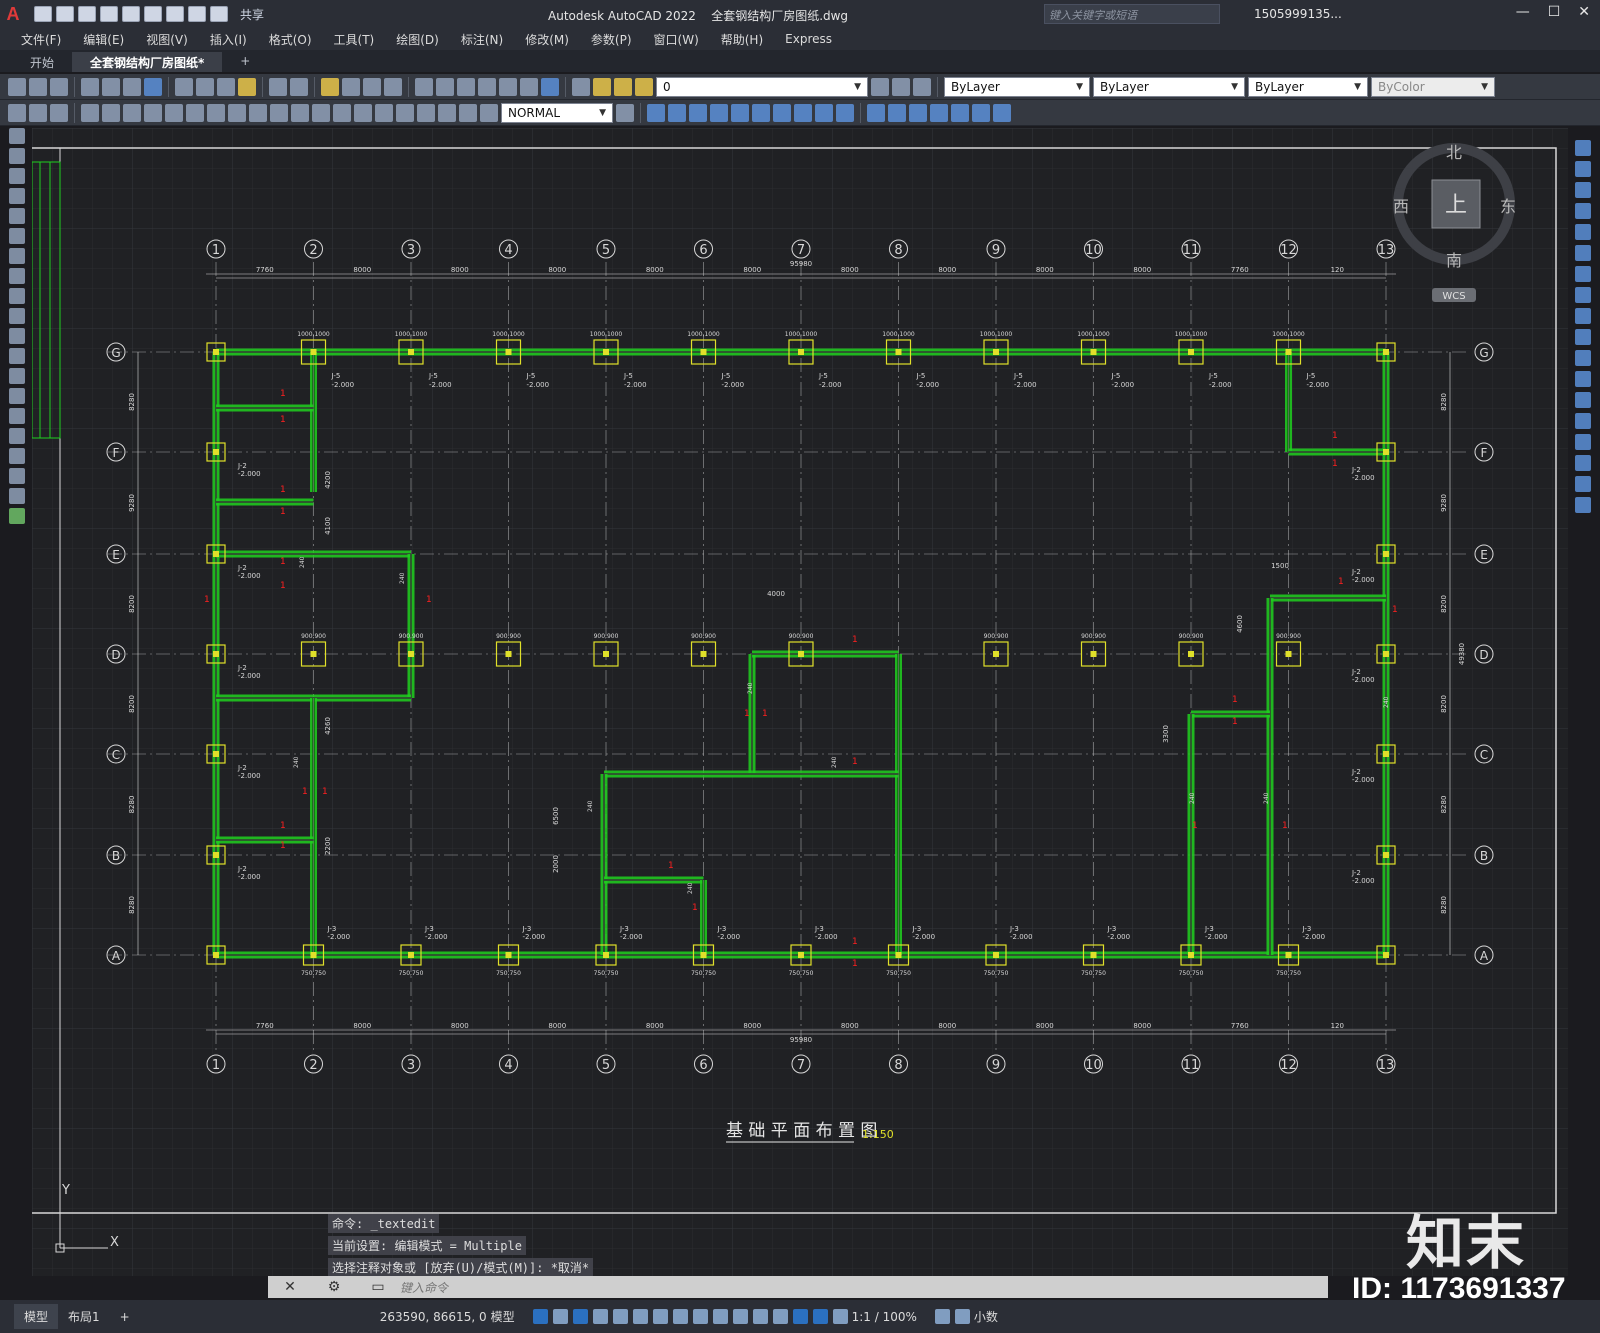  Describe the element at coordinates (43, 14) in the screenshot. I see `new-file-icon` at that location.